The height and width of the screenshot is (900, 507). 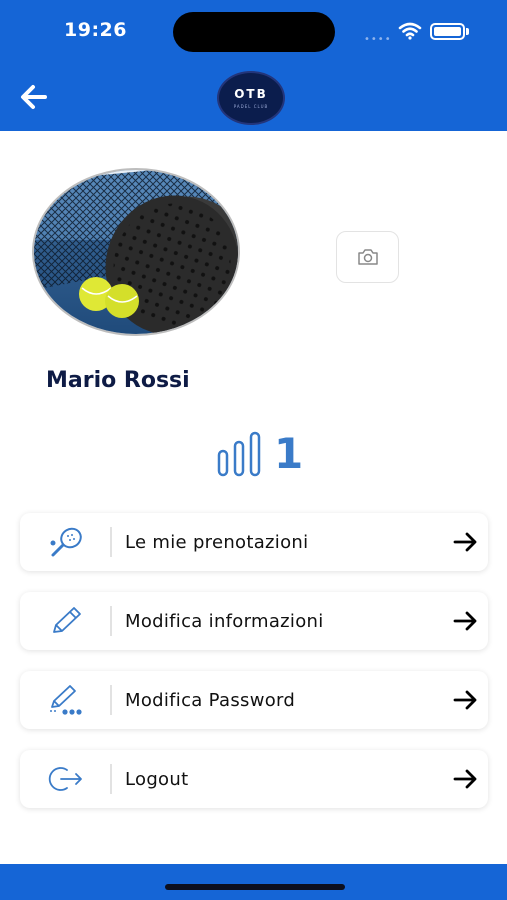 I want to click on club-logo: OTB PADEL CLUB, so click(x=251, y=98).